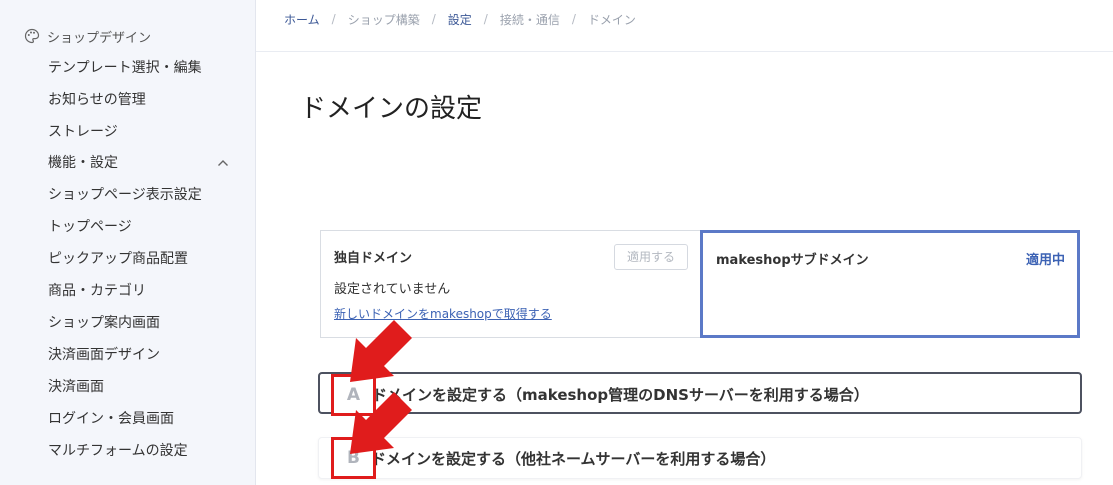 This screenshot has height=485, width=1113. I want to click on sidebar-item-multiform: マルチフォームの設定, so click(148, 451).